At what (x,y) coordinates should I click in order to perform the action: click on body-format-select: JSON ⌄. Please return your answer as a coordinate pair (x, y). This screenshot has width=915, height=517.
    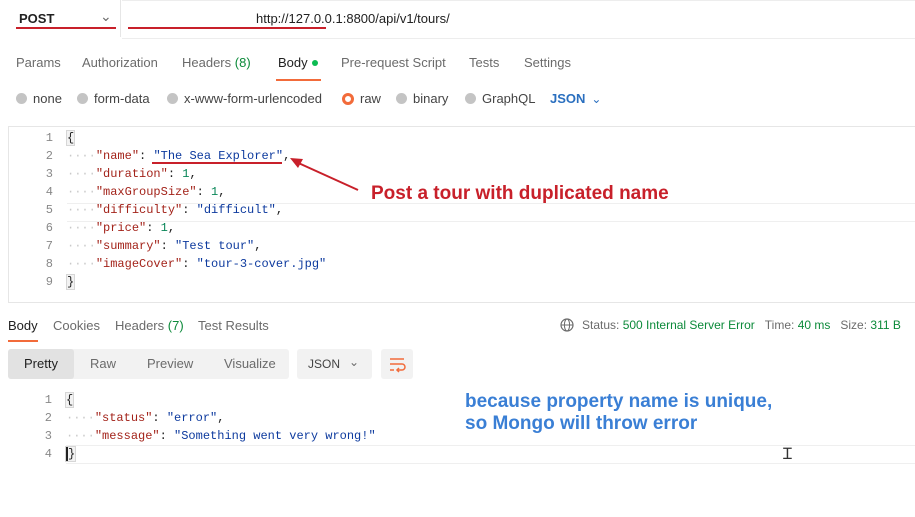
    Looking at the image, I should click on (575, 98).